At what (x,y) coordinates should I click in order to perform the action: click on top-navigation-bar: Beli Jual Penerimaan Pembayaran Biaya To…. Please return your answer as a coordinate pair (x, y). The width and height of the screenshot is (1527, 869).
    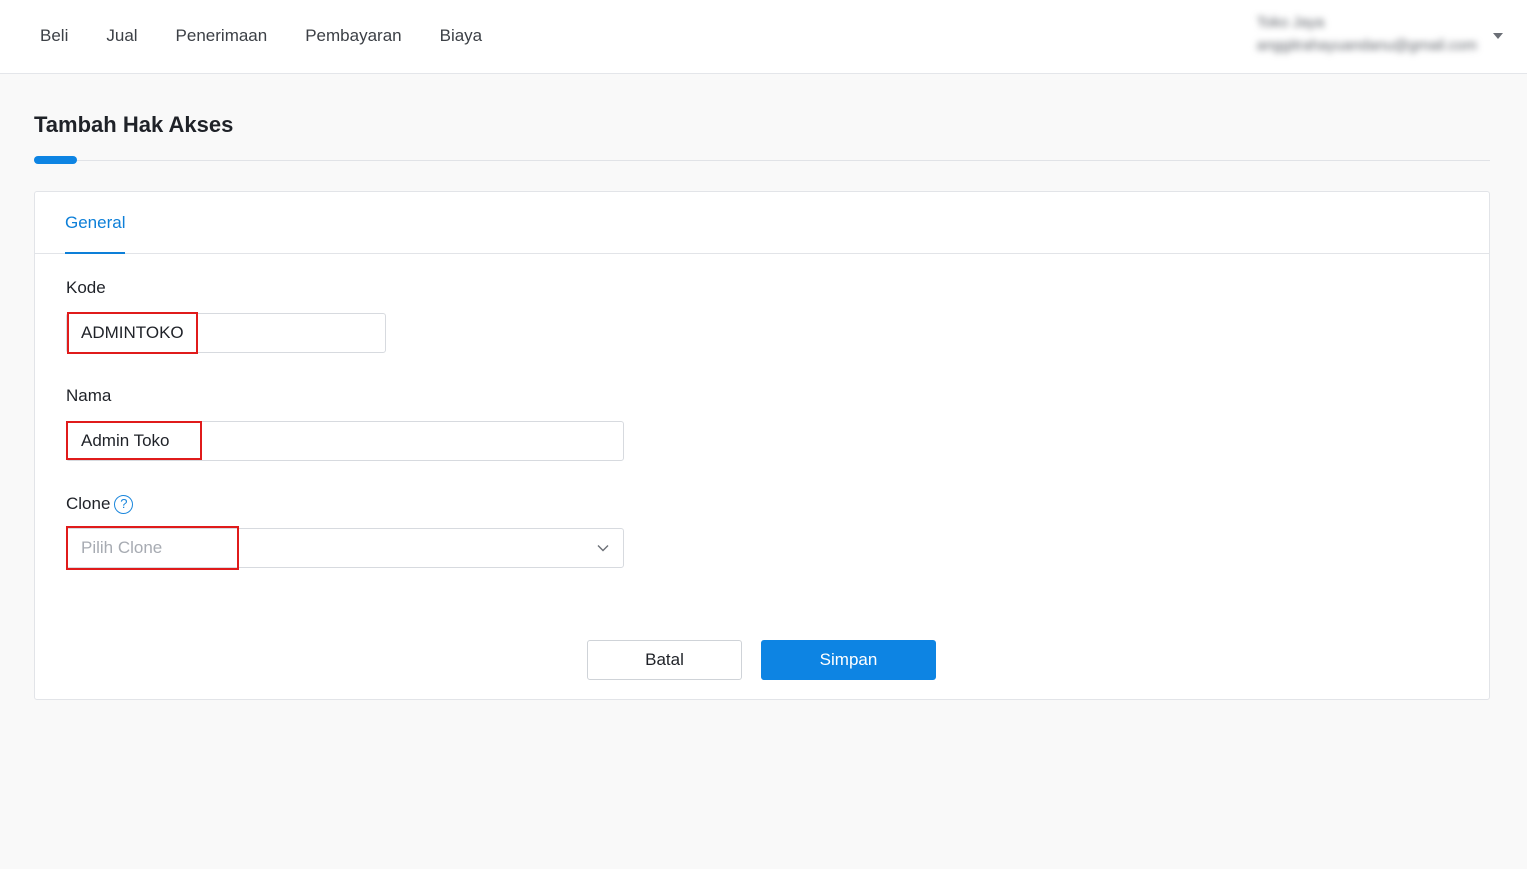
    Looking at the image, I should click on (763, 37).